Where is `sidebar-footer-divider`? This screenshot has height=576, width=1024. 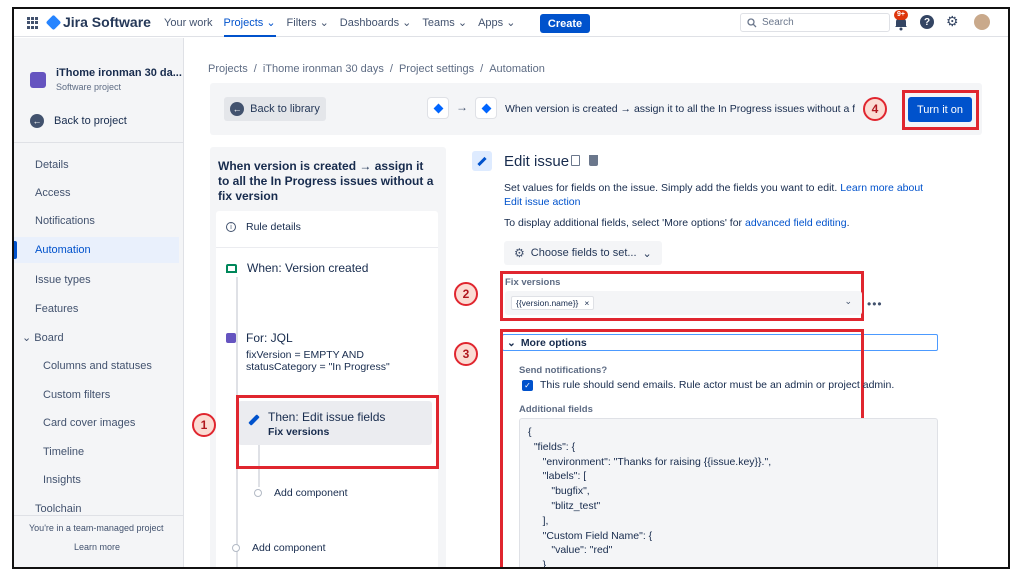 sidebar-footer-divider is located at coordinates (98, 515).